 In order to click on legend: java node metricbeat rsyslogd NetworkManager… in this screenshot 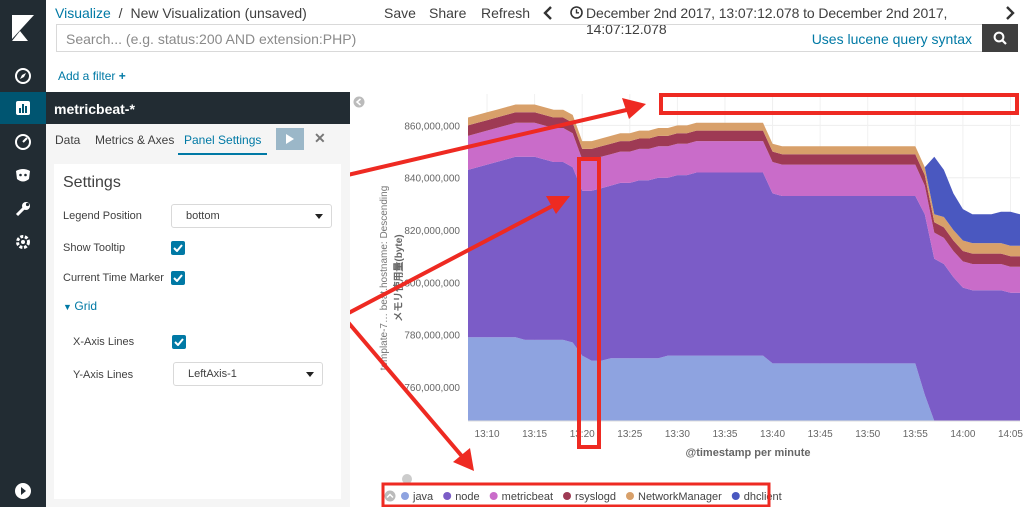, I will do `click(591, 497)`.